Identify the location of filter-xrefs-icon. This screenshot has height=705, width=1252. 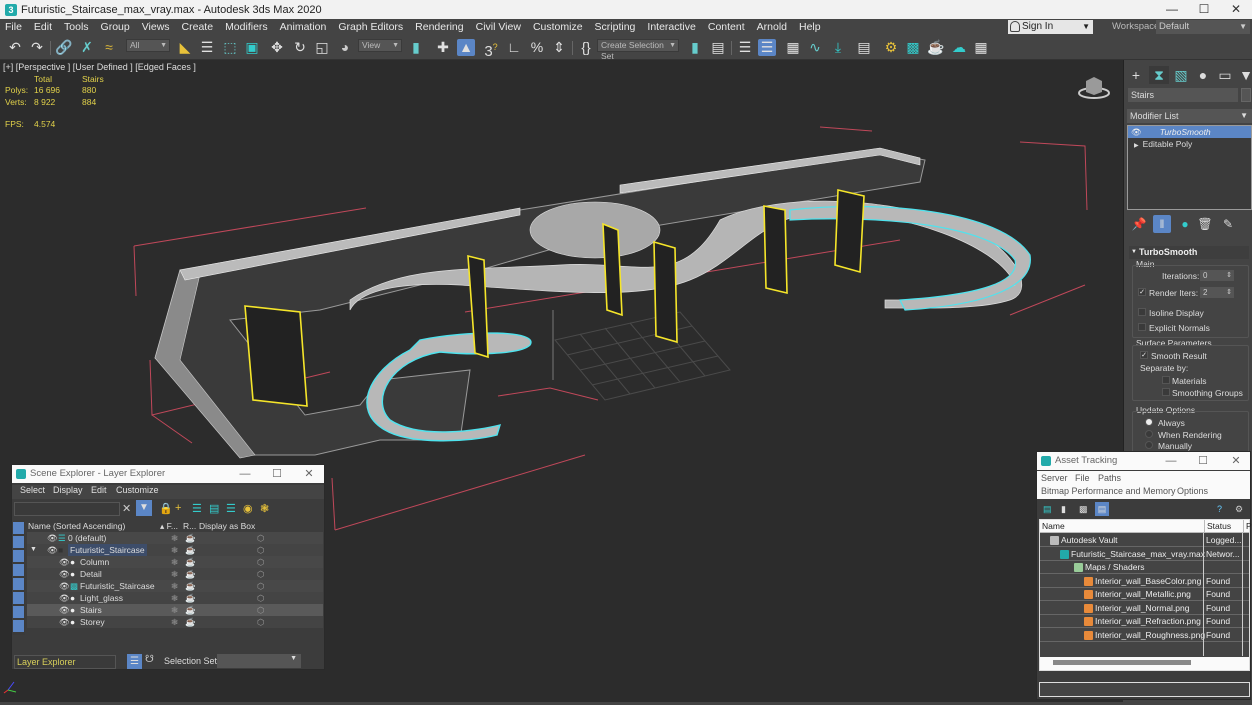
(18, 626).